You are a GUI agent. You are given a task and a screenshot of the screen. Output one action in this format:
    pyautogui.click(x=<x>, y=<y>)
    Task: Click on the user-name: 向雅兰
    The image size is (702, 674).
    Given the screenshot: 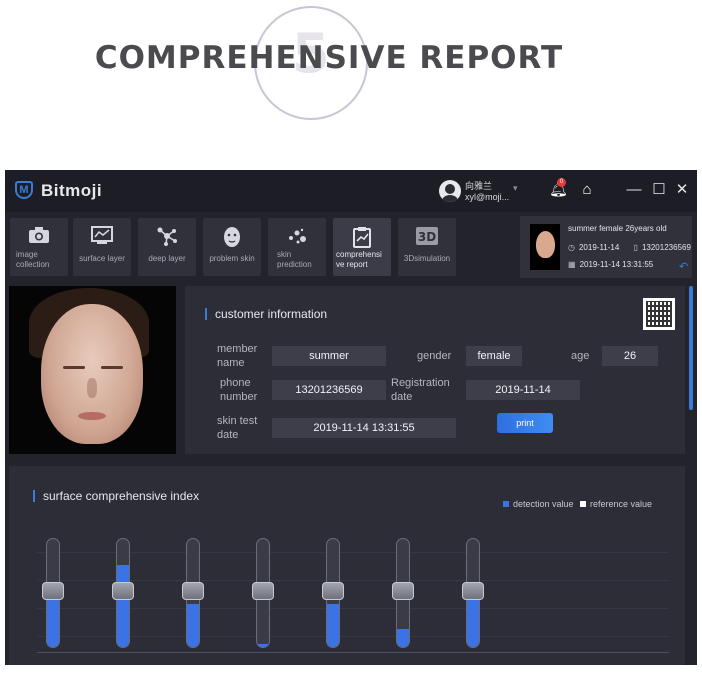 What is the action you would take?
    pyautogui.click(x=478, y=185)
    